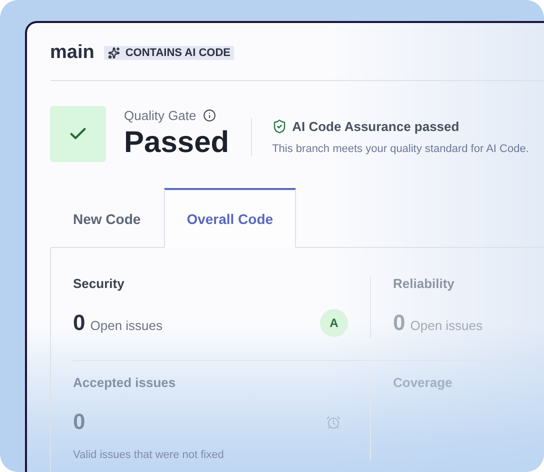 Image resolution: width=544 pixels, height=472 pixels. What do you see at coordinates (169, 53) in the screenshot?
I see `ai-code-badge: CONTAINS AI CODE` at bounding box center [169, 53].